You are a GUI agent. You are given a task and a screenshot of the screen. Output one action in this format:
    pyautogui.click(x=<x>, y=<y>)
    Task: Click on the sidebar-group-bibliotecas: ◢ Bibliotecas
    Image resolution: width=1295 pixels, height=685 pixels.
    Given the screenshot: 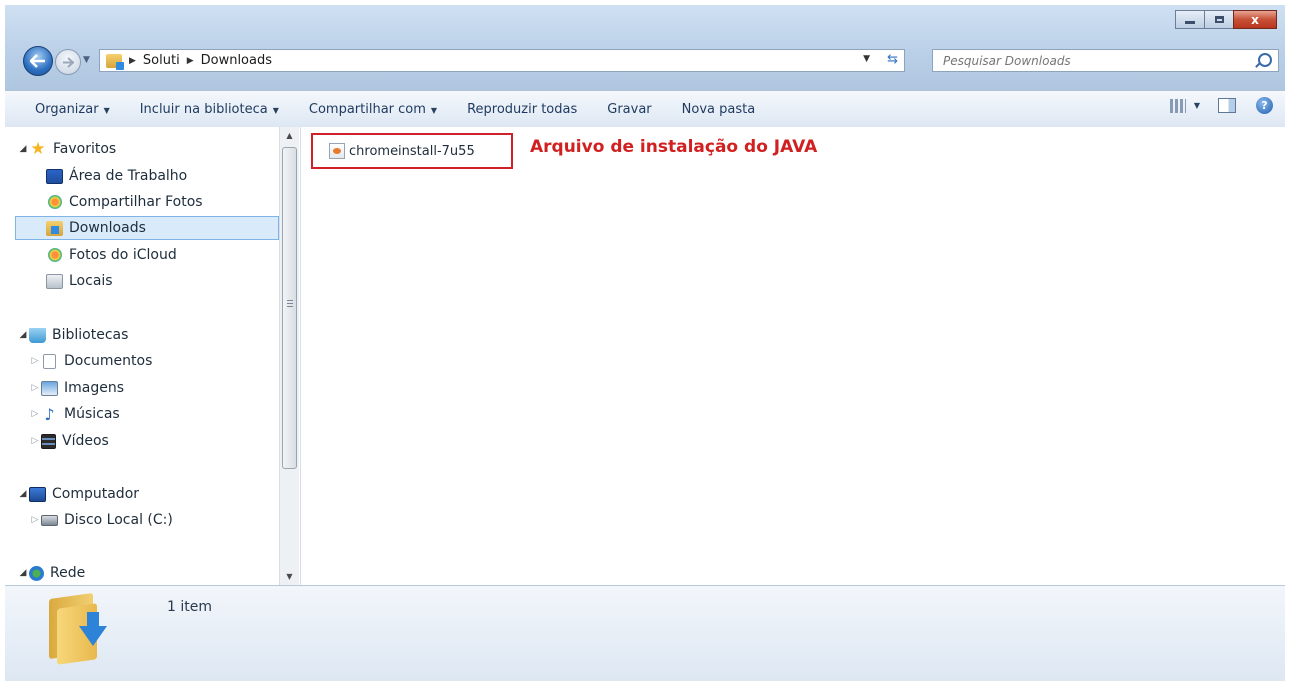 What is the action you would take?
    pyautogui.click(x=73, y=335)
    